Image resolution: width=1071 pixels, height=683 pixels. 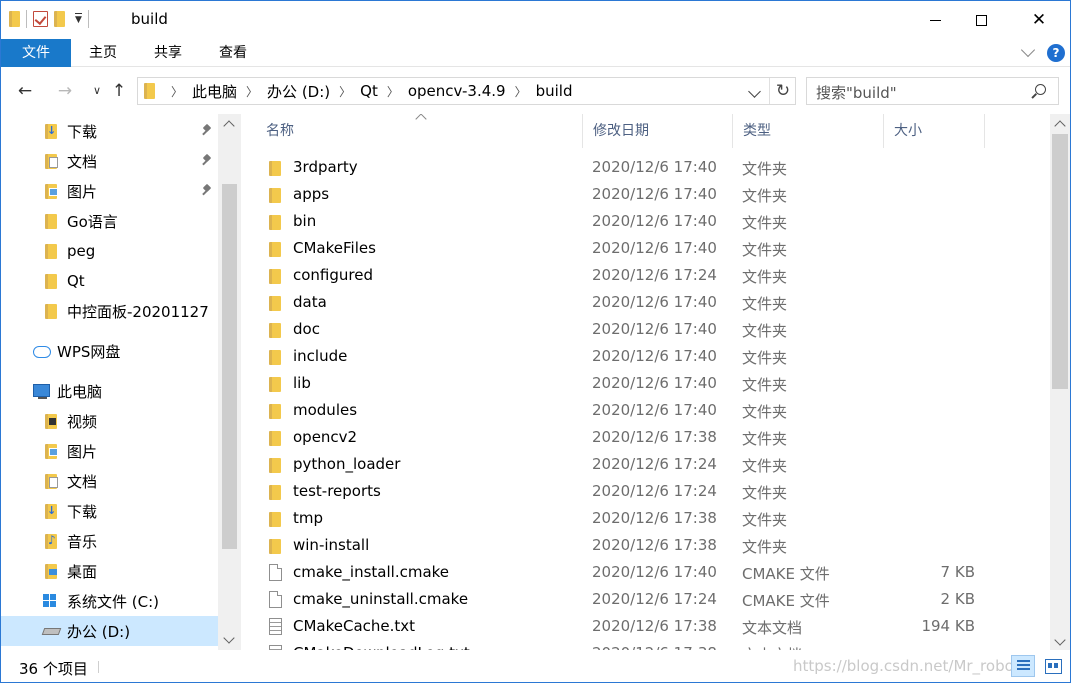 What do you see at coordinates (109, 451) in the screenshot?
I see `nav-item-pictures-pc: 图片` at bounding box center [109, 451].